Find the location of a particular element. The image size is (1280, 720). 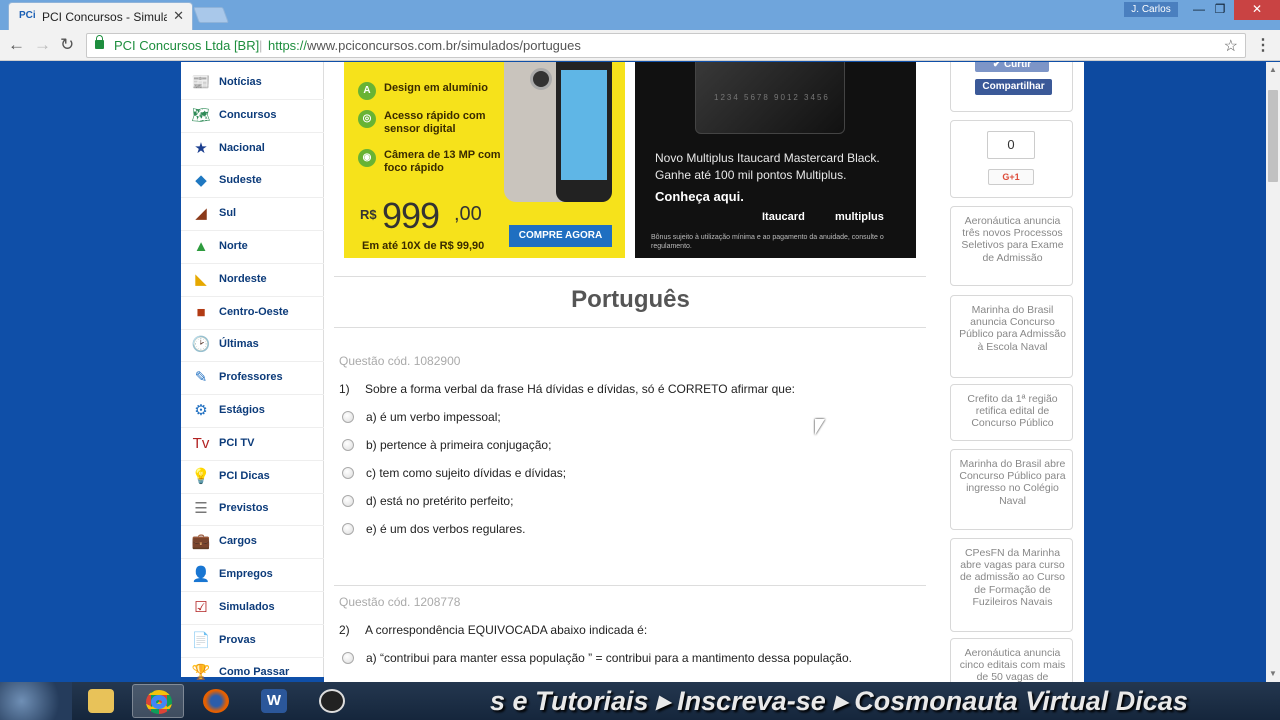

facebook-like-button: ✔ Curtir is located at coordinates (1012, 67).